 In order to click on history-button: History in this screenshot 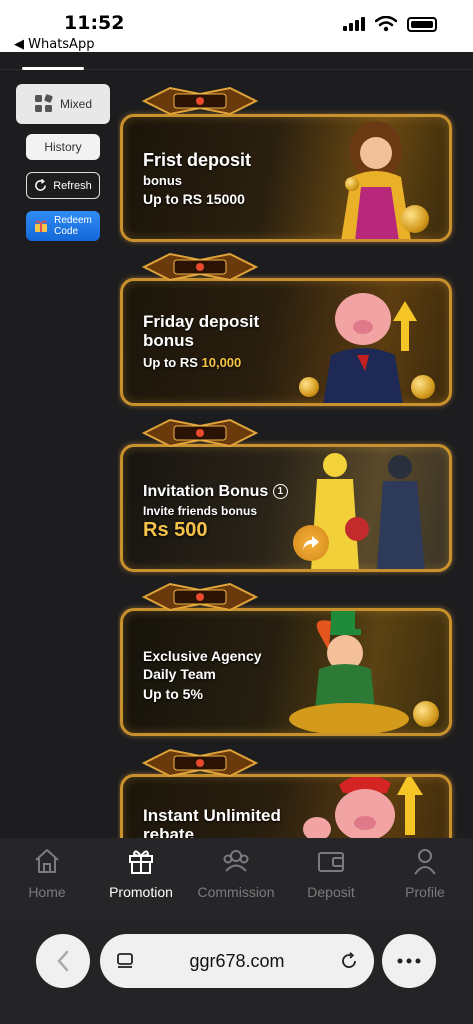, I will do `click(63, 147)`.